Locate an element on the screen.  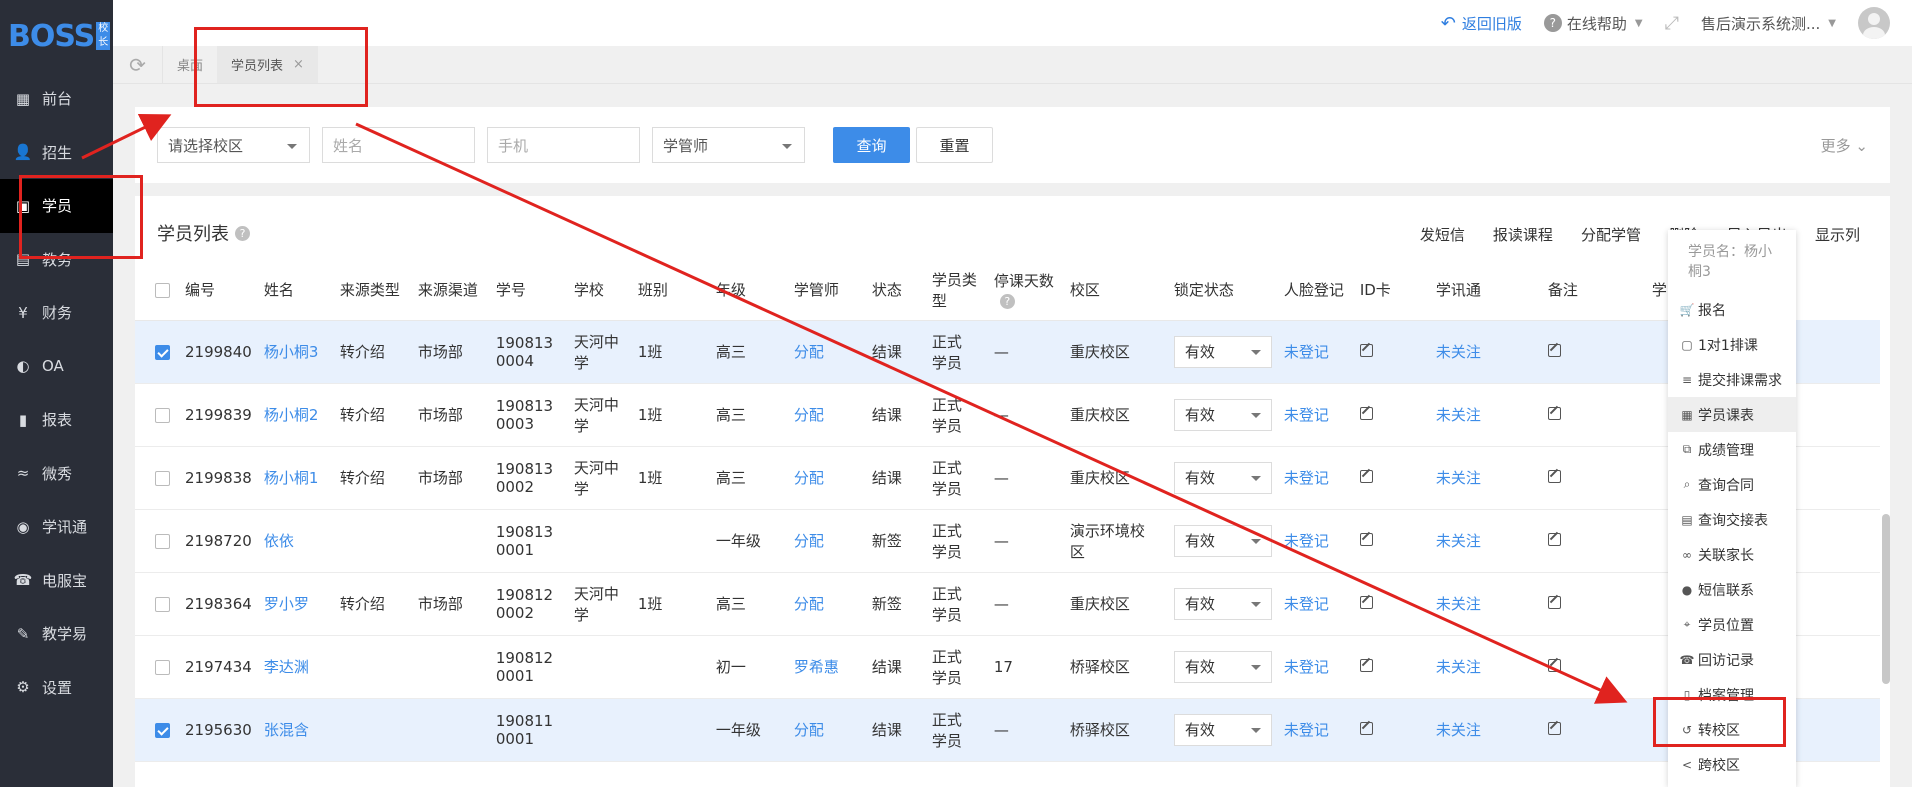
student-name-link: 杨小桐3 is located at coordinates (291, 352).